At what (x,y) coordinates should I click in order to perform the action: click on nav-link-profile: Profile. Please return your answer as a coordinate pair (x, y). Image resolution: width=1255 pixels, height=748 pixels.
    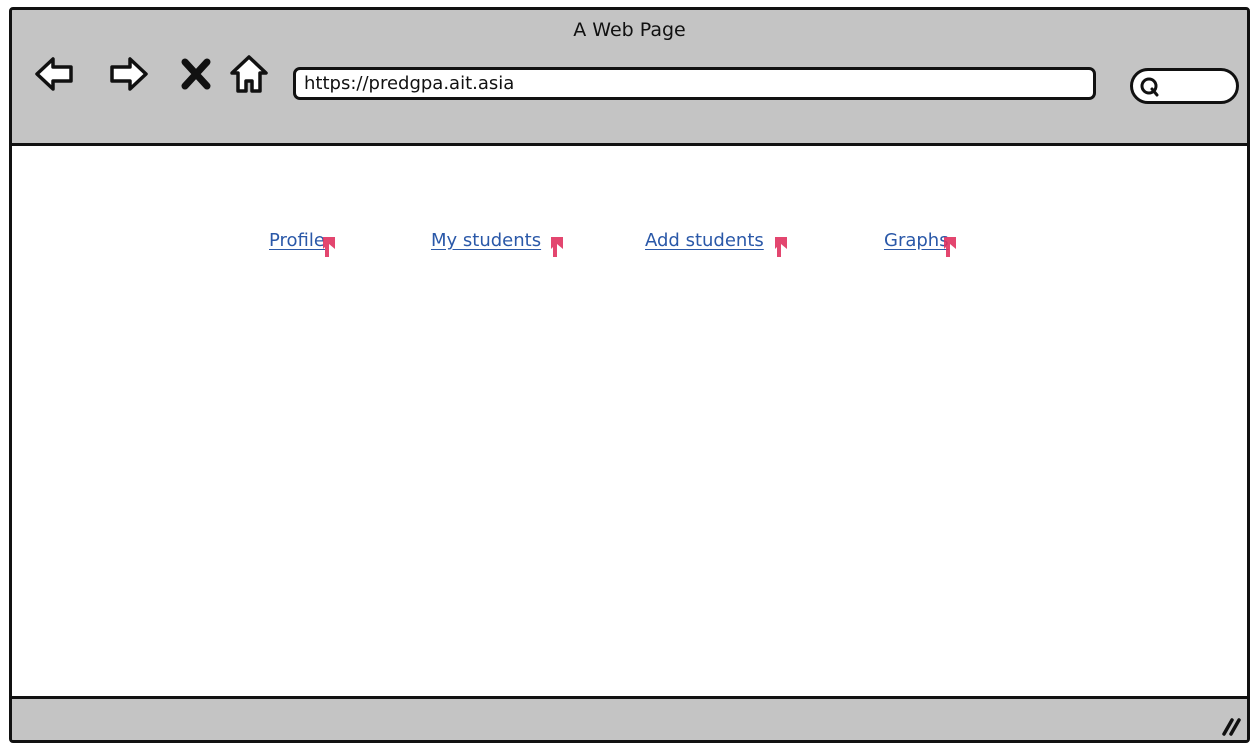
    Looking at the image, I should click on (297, 240).